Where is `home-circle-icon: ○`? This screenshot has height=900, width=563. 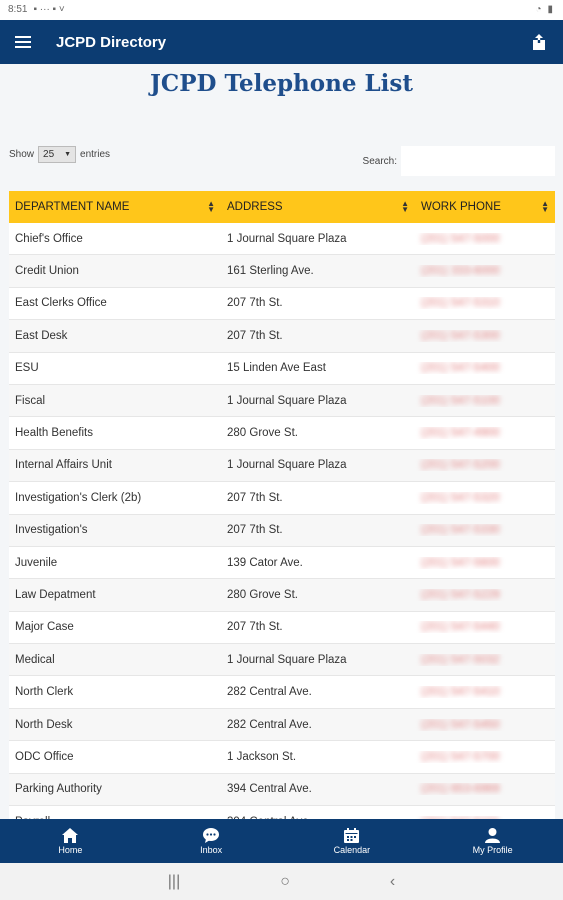 home-circle-icon: ○ is located at coordinates (285, 882).